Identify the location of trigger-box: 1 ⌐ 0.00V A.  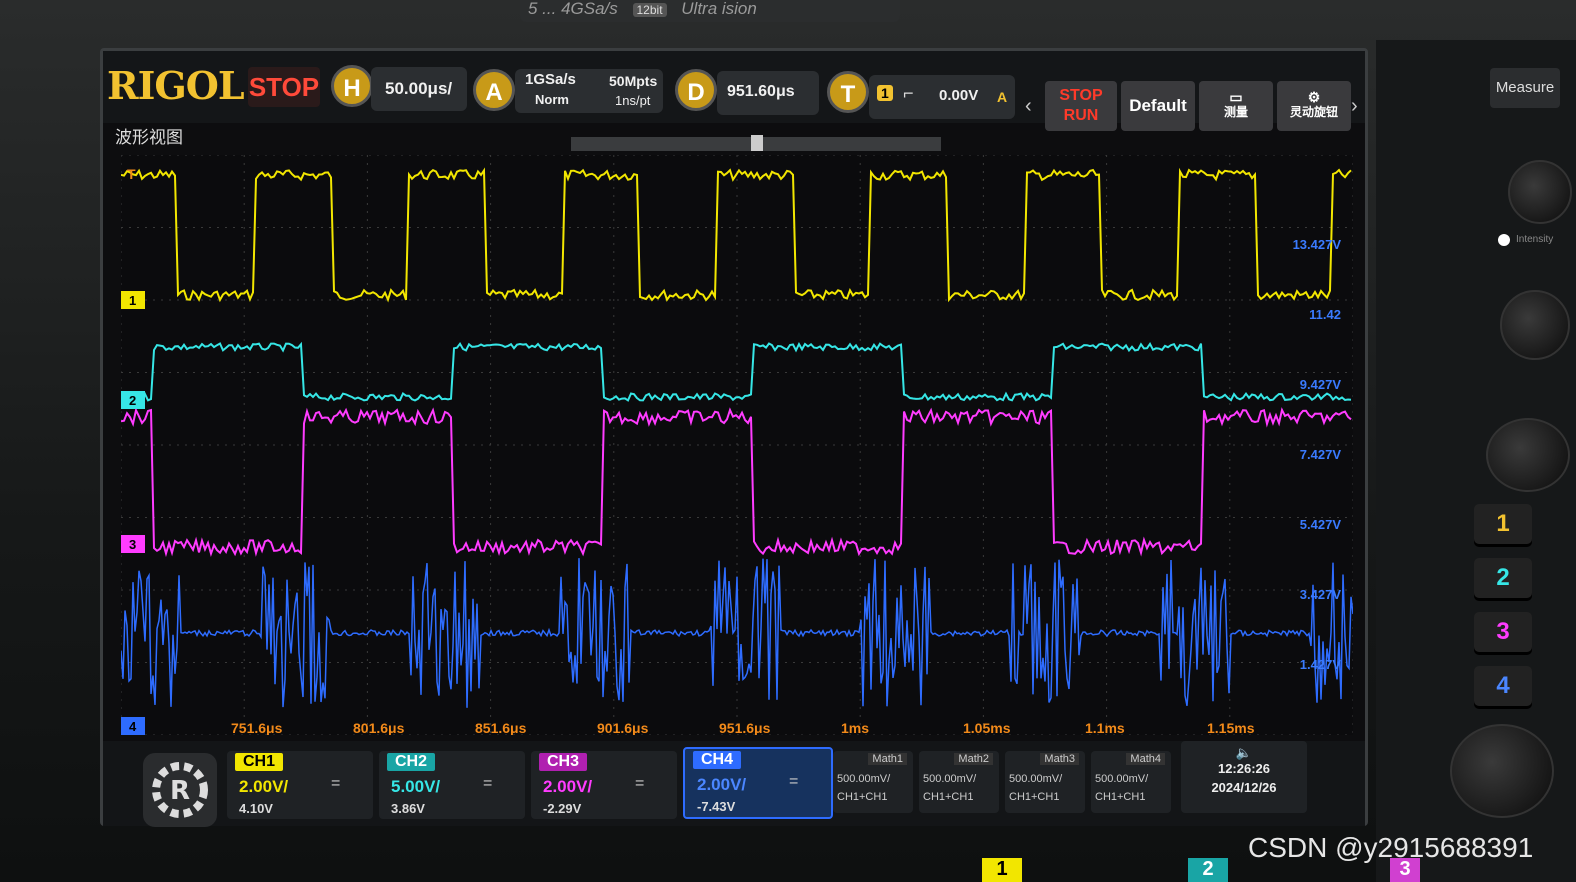
(942, 97).